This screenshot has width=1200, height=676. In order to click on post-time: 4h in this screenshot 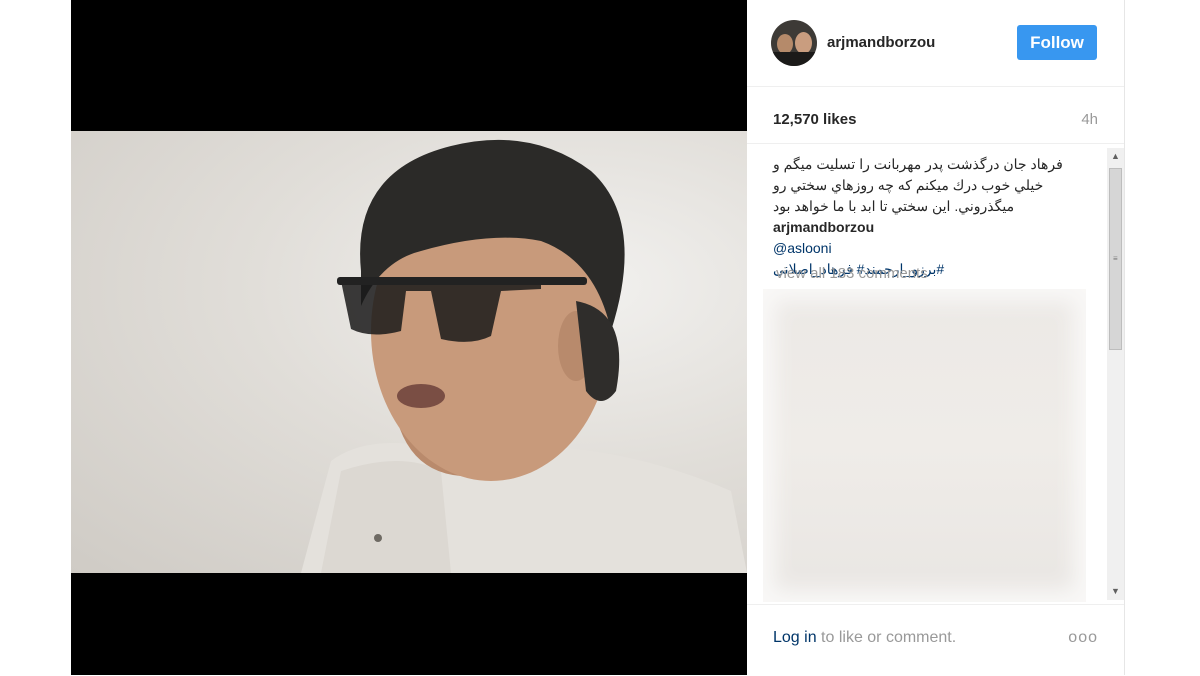, I will do `click(1089, 119)`.